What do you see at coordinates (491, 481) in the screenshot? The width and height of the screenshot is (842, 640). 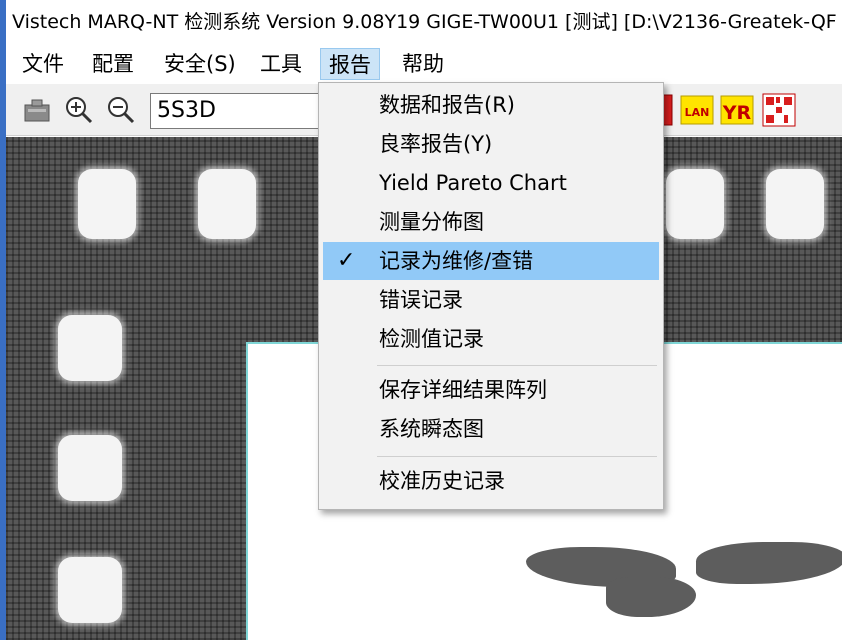 I see `menu-item-calibration-history: 校准历史记录` at bounding box center [491, 481].